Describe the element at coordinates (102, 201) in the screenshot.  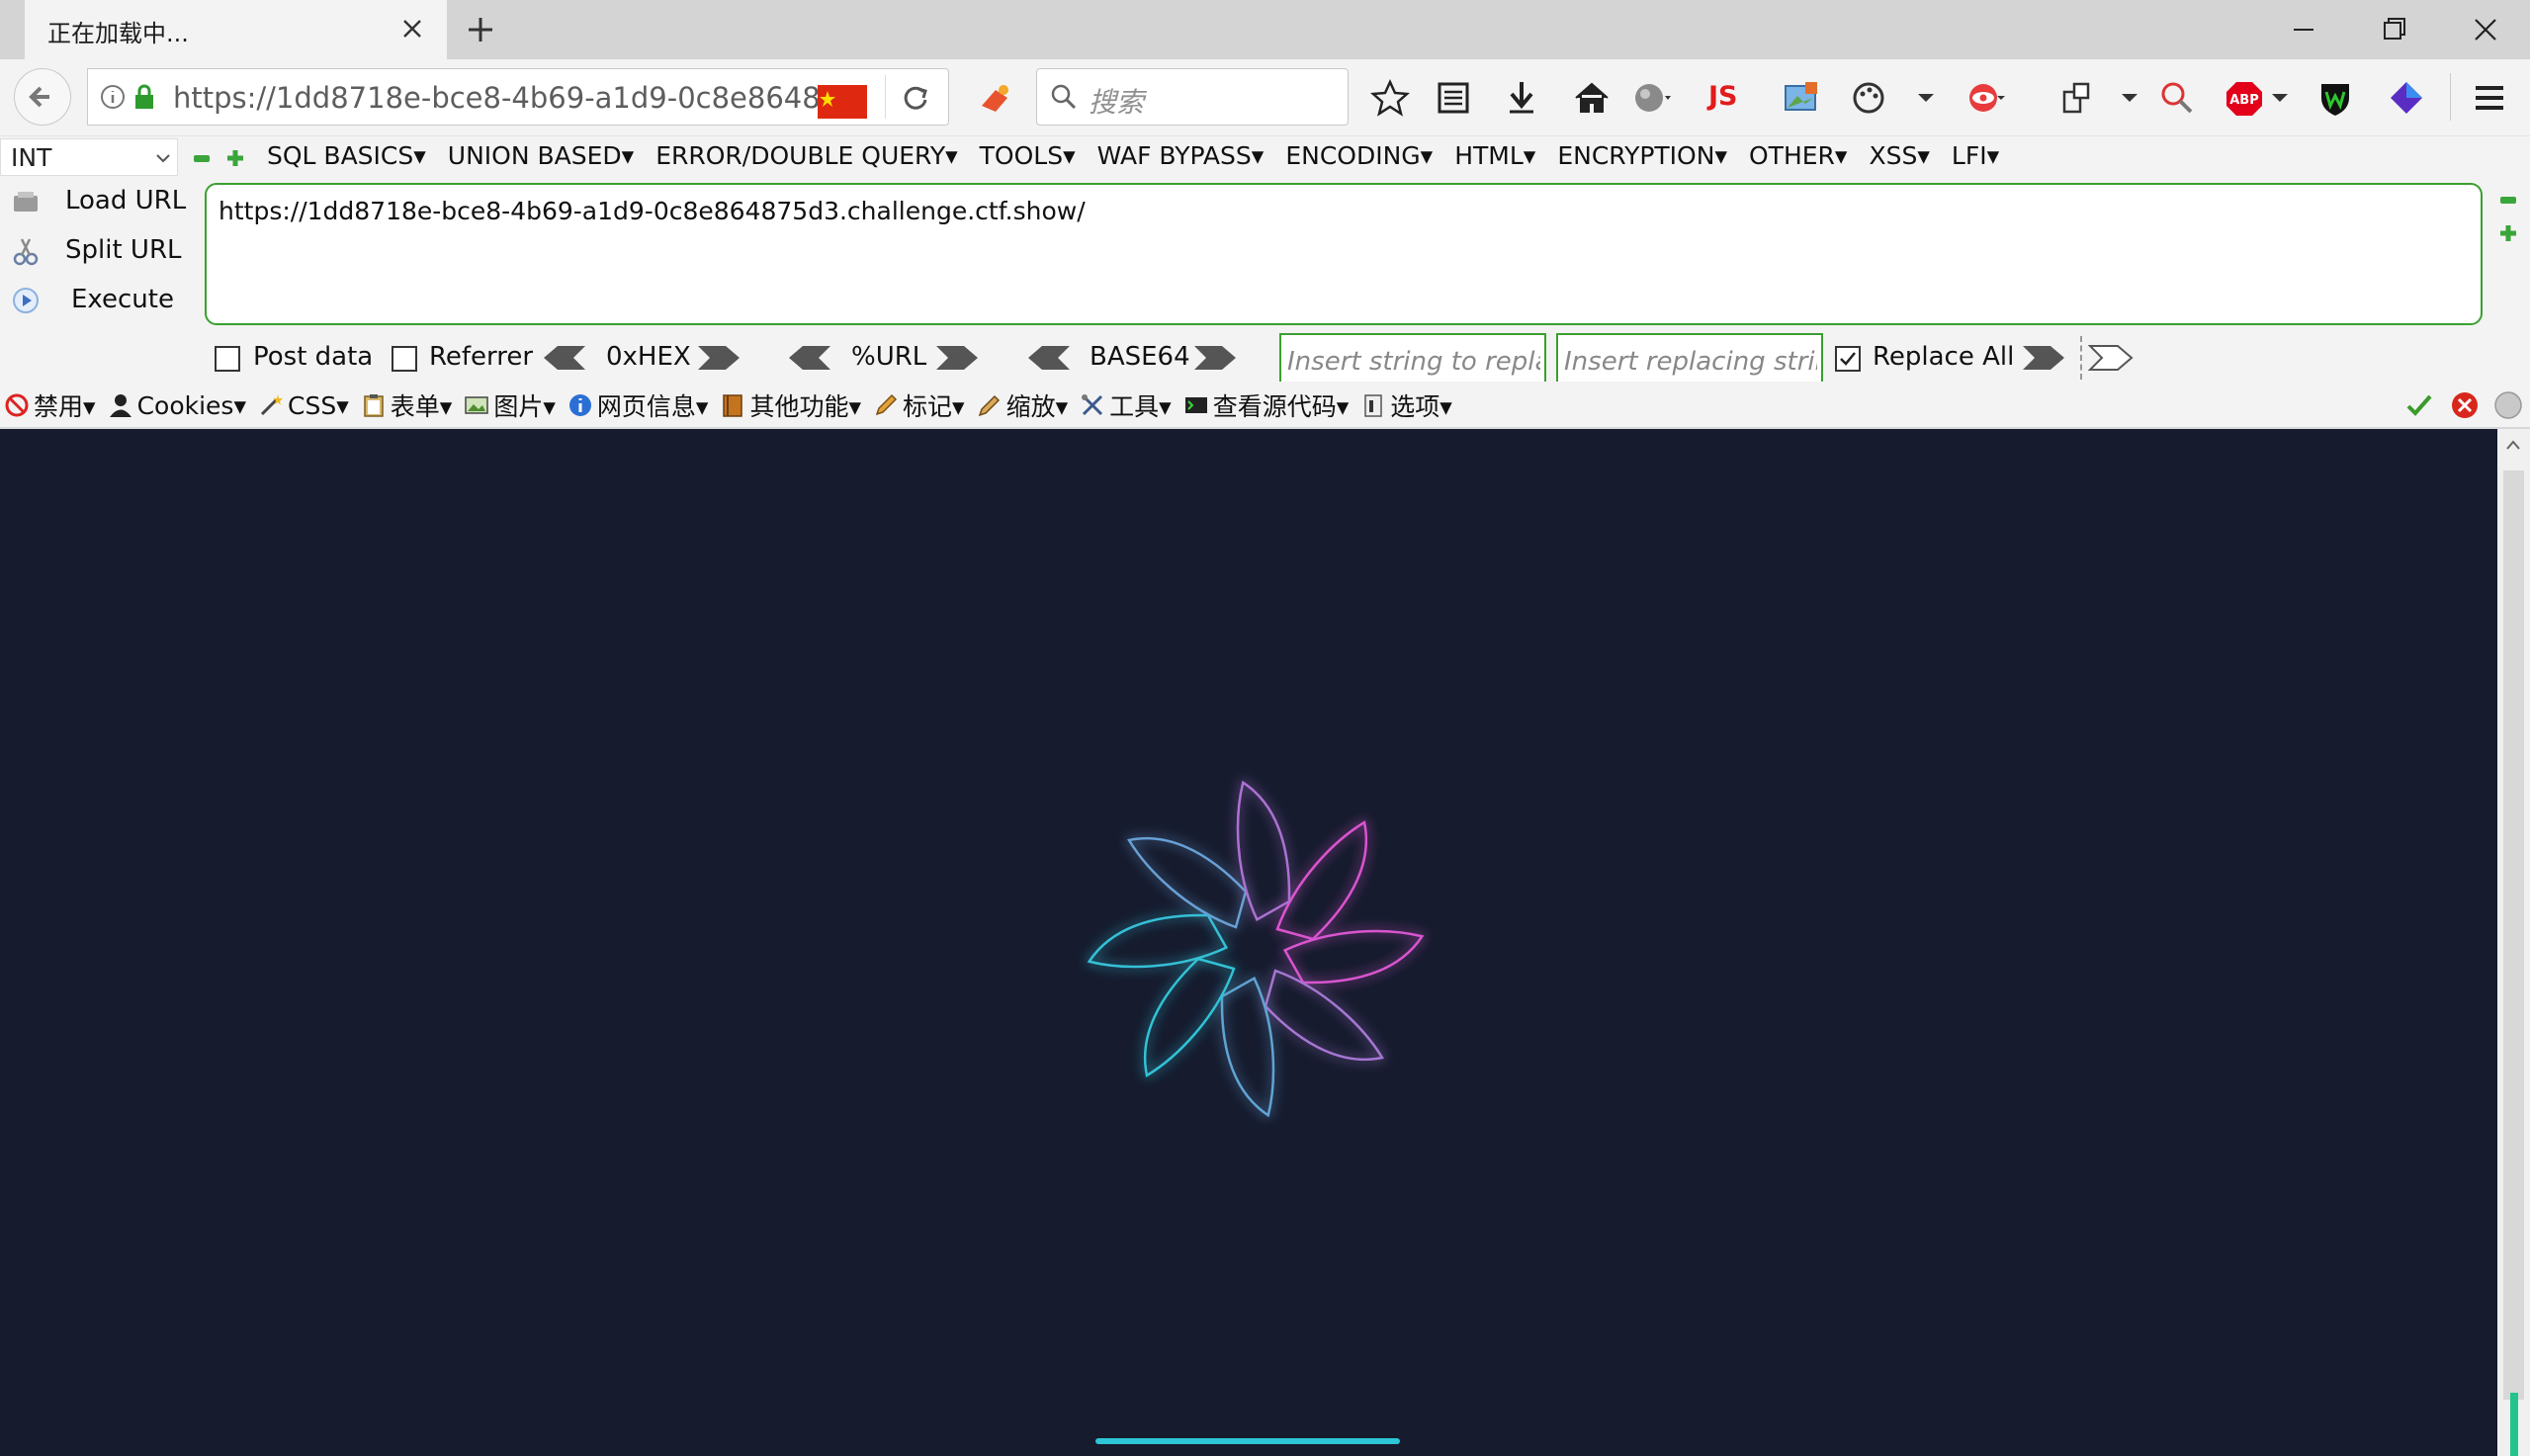
I see `load-url-button: Load URL` at that location.